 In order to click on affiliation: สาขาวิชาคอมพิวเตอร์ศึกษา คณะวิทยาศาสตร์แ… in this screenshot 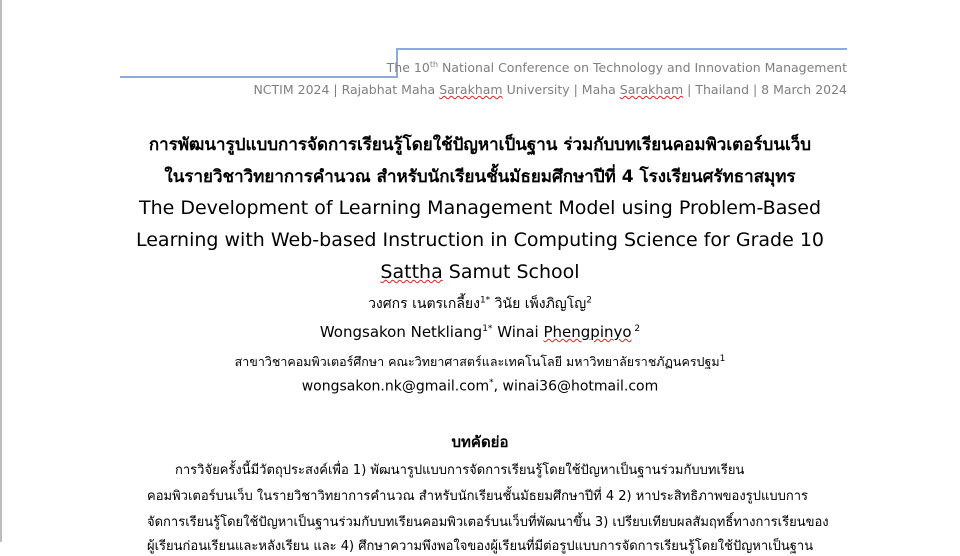, I will do `click(480, 361)`.